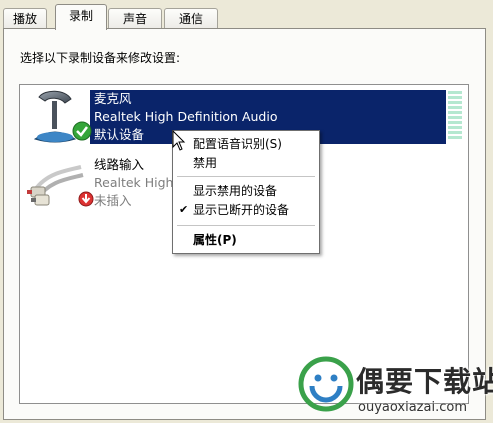 This screenshot has height=423, width=493. Describe the element at coordinates (455, 117) in the screenshot. I see `level-meter` at that location.